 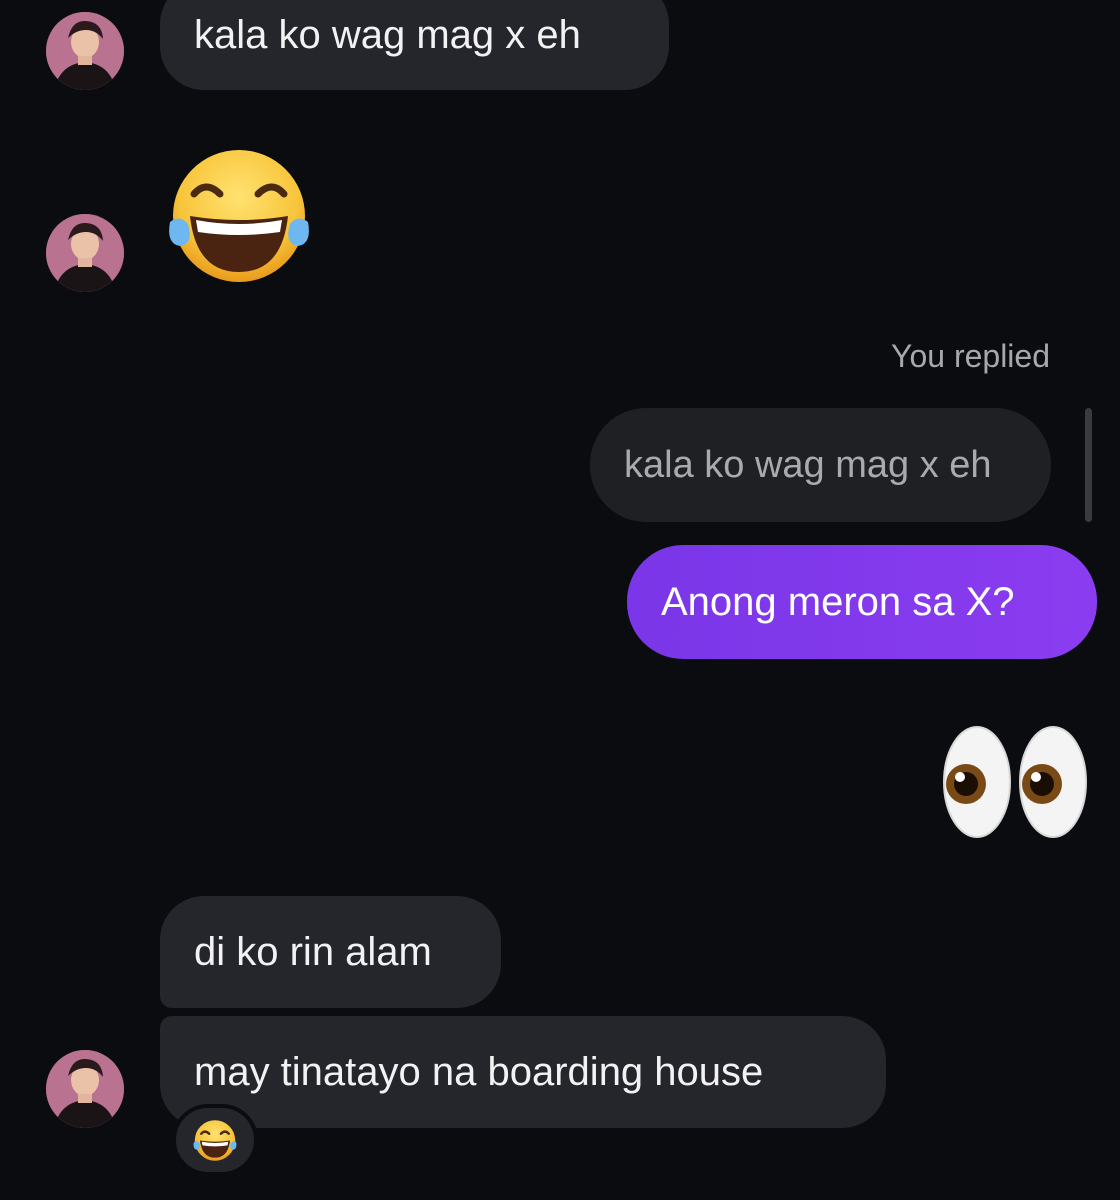 What do you see at coordinates (808, 465) in the screenshot?
I see `quoted-message-text: kala ko wag mag x eh` at bounding box center [808, 465].